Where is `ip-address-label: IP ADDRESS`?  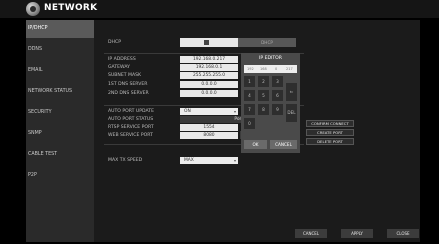 ip-address-label: IP ADDRESS is located at coordinates (122, 59).